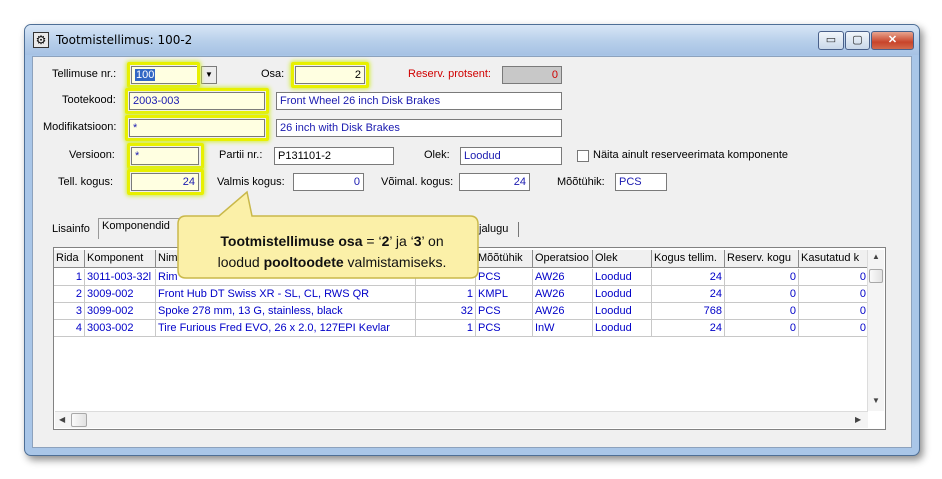 The width and height of the screenshot is (942, 479). Describe the element at coordinates (332, 241) in the screenshot. I see `callout-line-1: Tootmistellimuse osa = ‘2’ ja ‘3’ on` at that location.